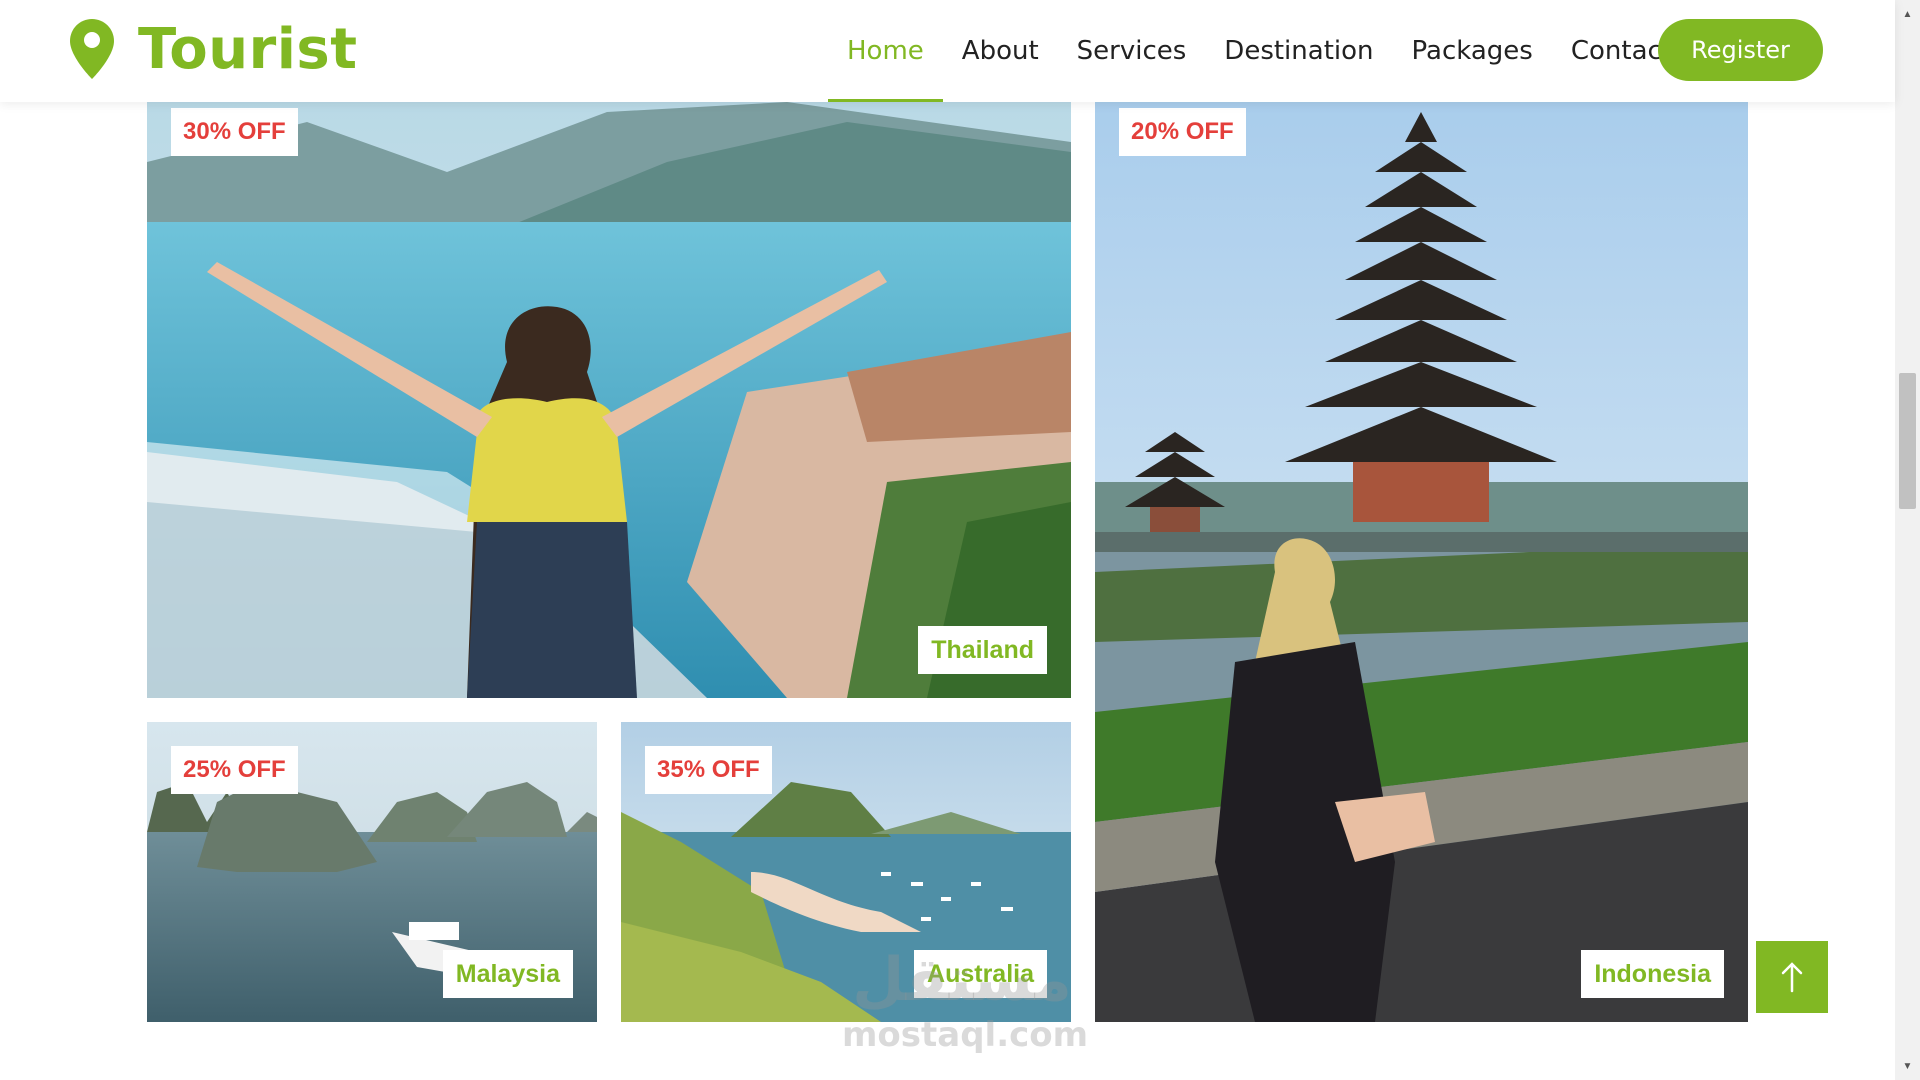 The image size is (1920, 1080). What do you see at coordinates (1132, 51) in the screenshot?
I see `nav-services: Services` at bounding box center [1132, 51].